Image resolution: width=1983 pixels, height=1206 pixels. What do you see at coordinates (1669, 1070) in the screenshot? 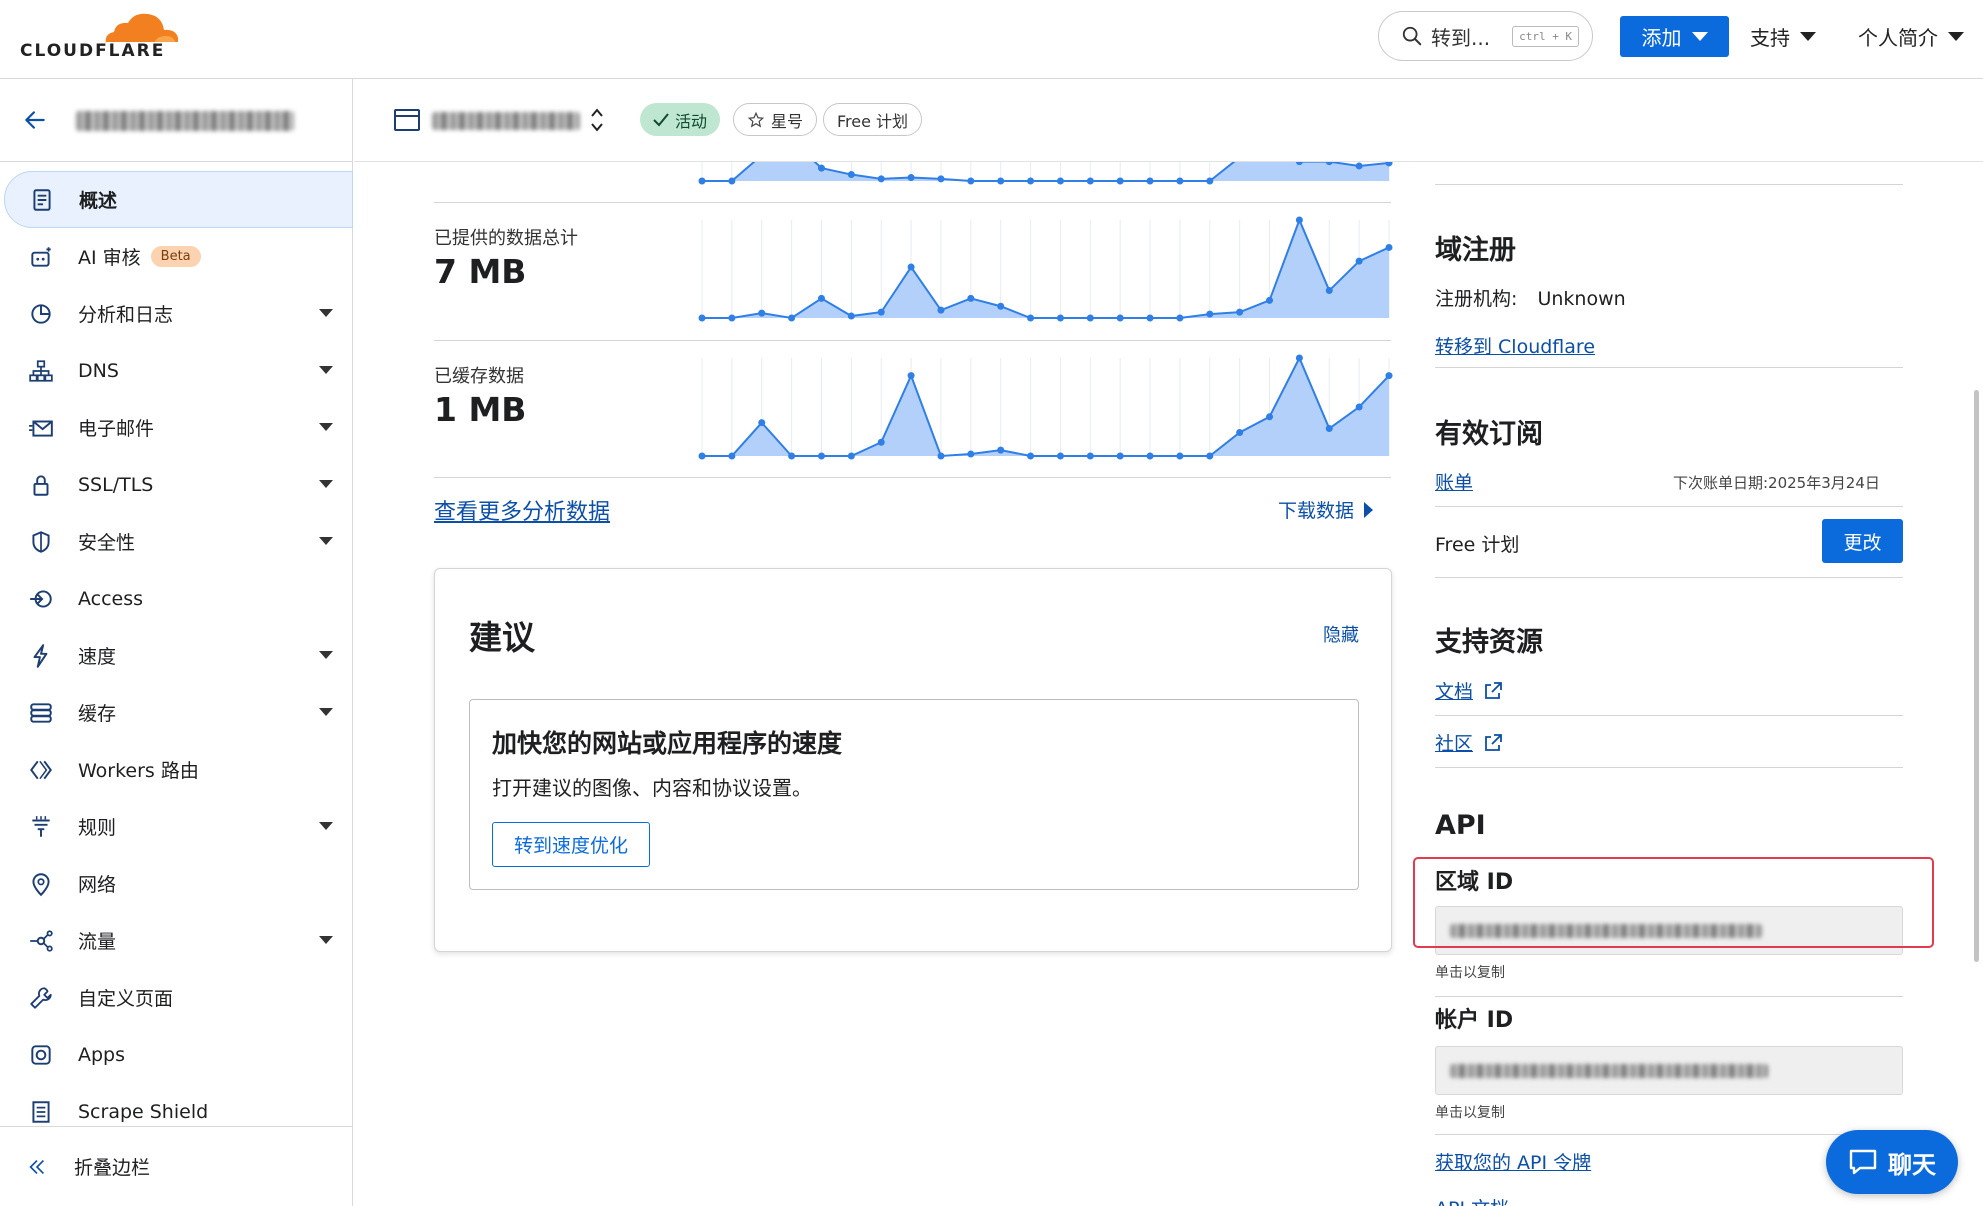
I see `account-id-field` at bounding box center [1669, 1070].